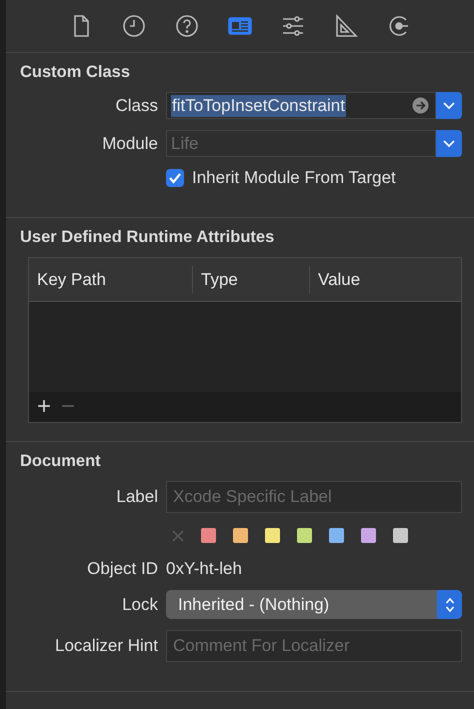 The height and width of the screenshot is (709, 474). I want to click on arrow-circle-icon, so click(420, 105).